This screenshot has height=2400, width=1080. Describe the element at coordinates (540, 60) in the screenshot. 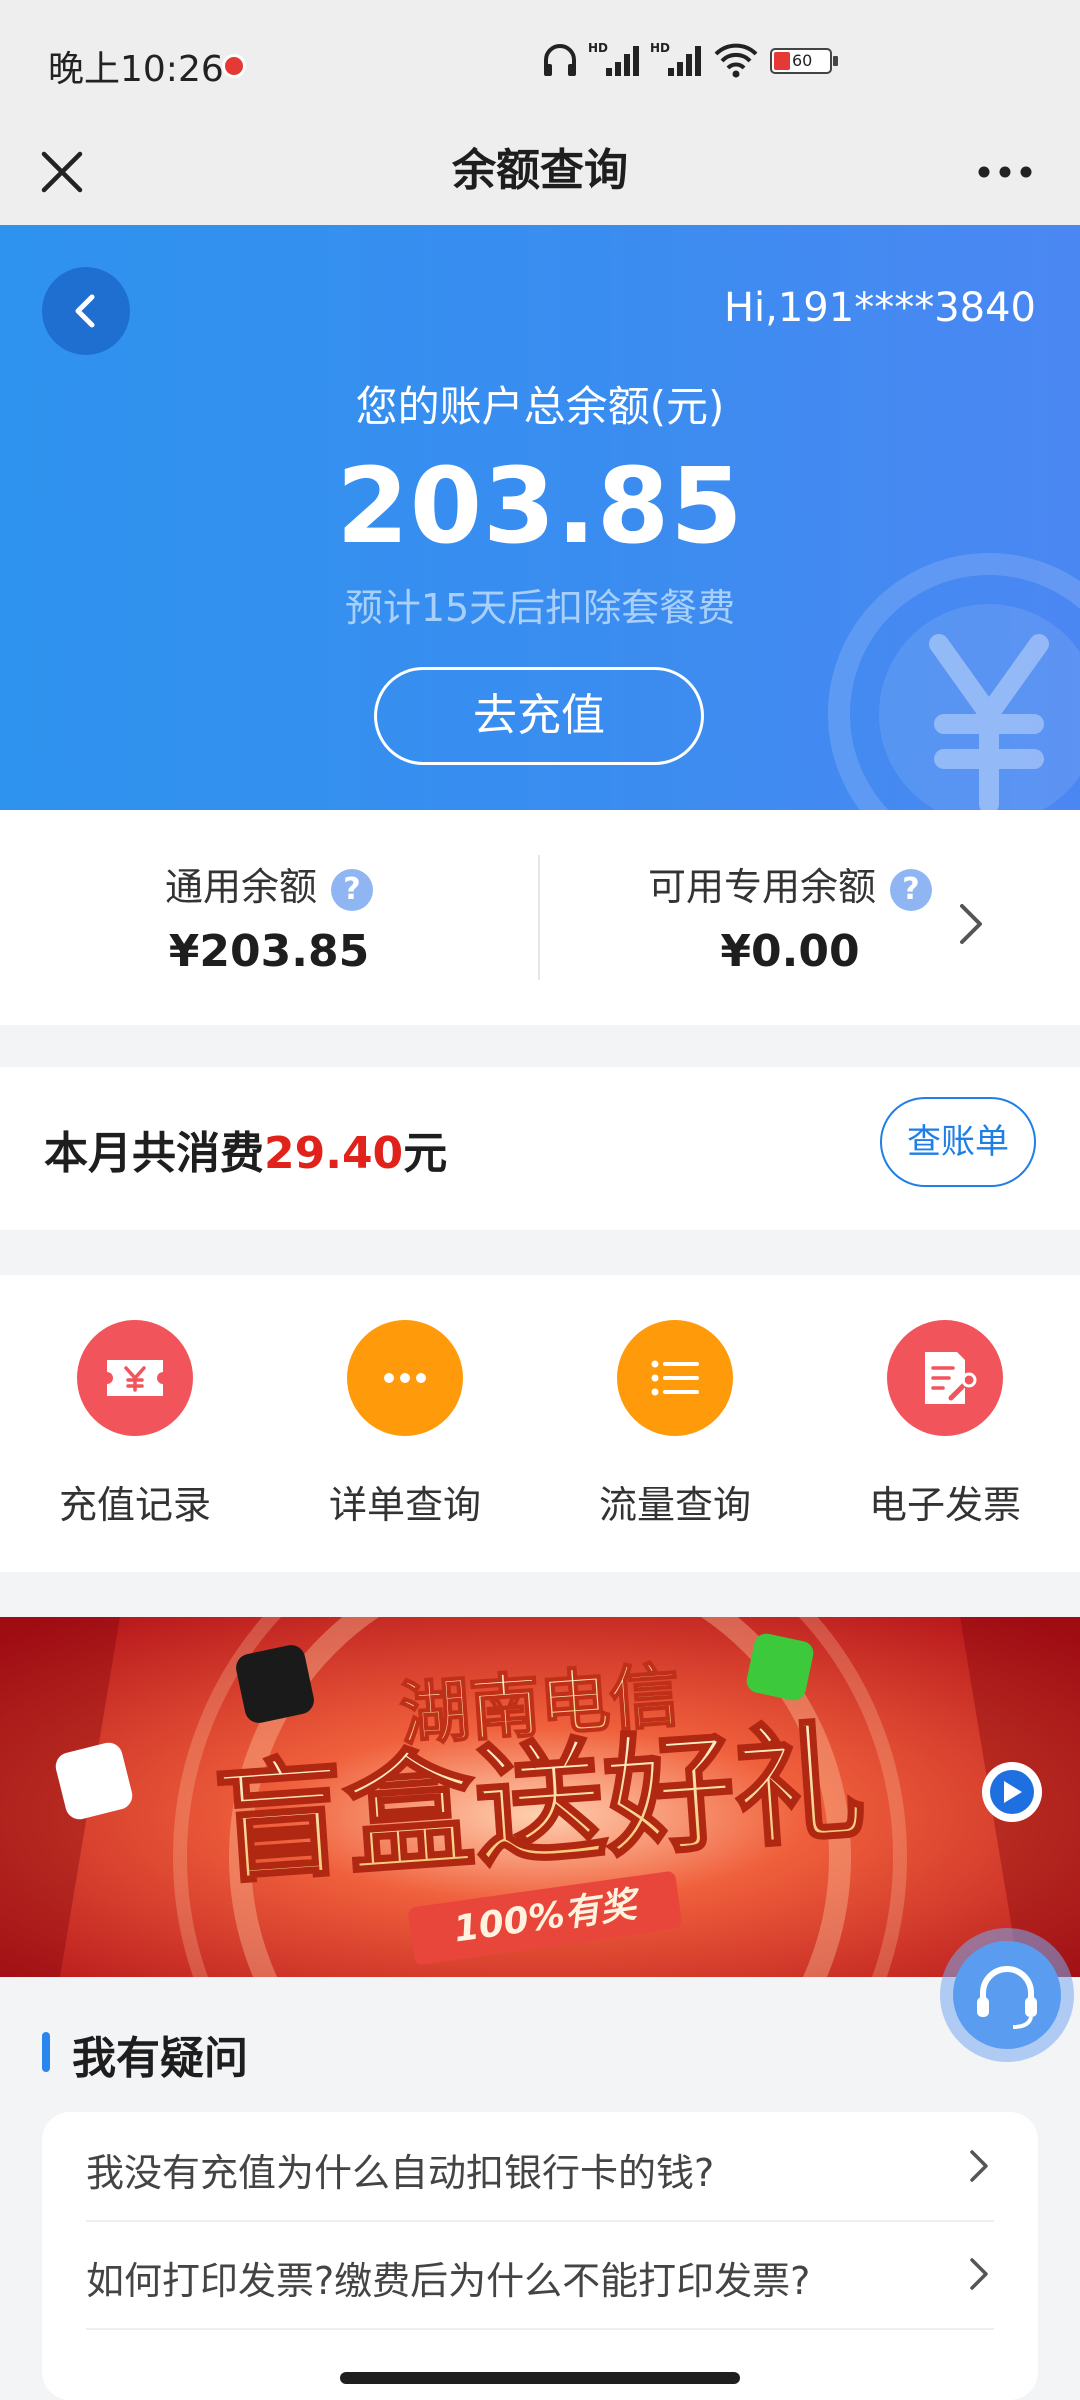

I see `status-bar: 晚上10:26 HD HD 60` at that location.